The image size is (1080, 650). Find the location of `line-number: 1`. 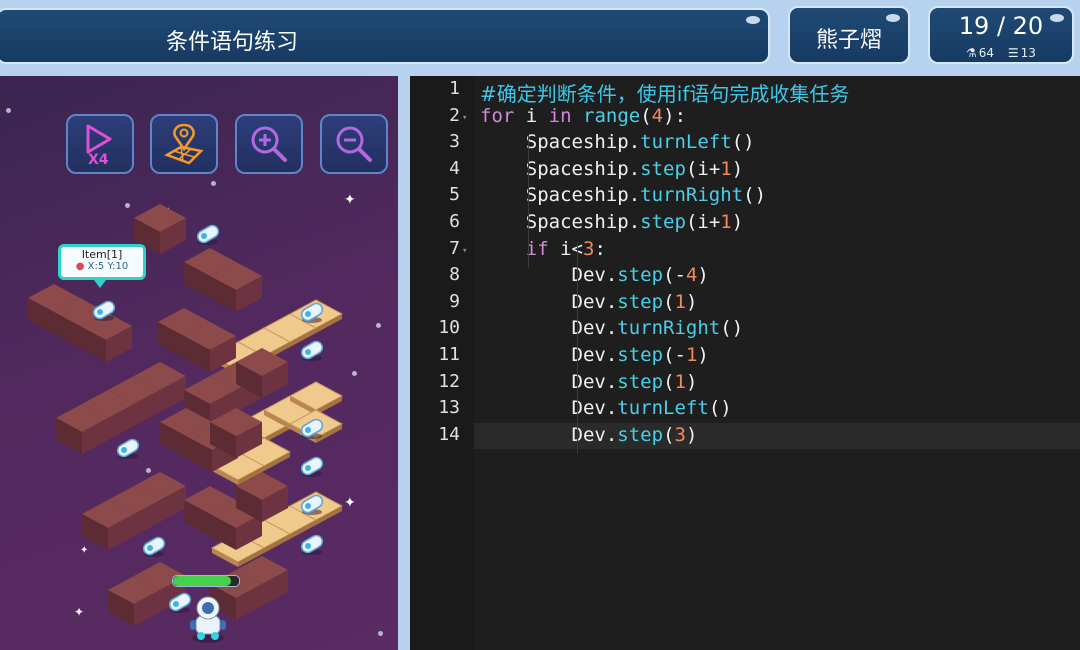

line-number: 1 is located at coordinates (454, 88).